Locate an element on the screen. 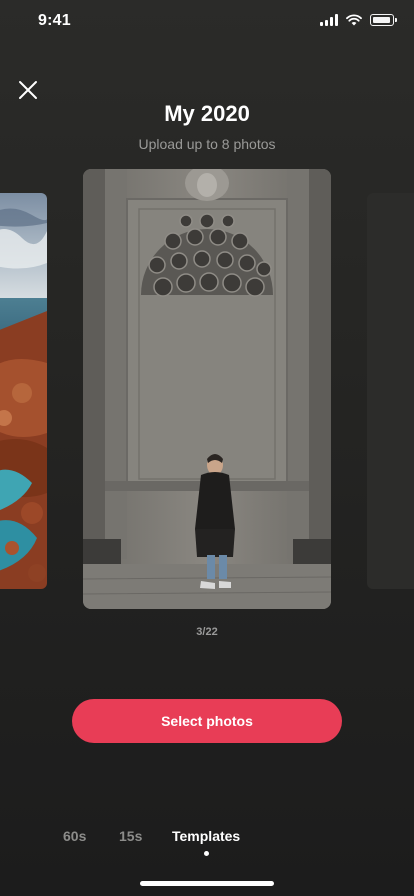  active-tab-indicator is located at coordinates (206, 853).